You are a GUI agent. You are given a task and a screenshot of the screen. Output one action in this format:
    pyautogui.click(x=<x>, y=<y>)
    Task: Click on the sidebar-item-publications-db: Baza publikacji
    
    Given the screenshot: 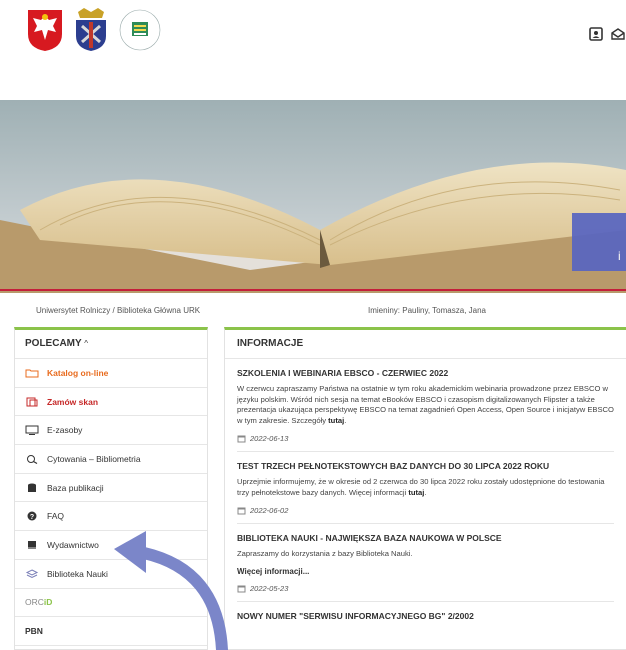 What is the action you would take?
    pyautogui.click(x=111, y=488)
    